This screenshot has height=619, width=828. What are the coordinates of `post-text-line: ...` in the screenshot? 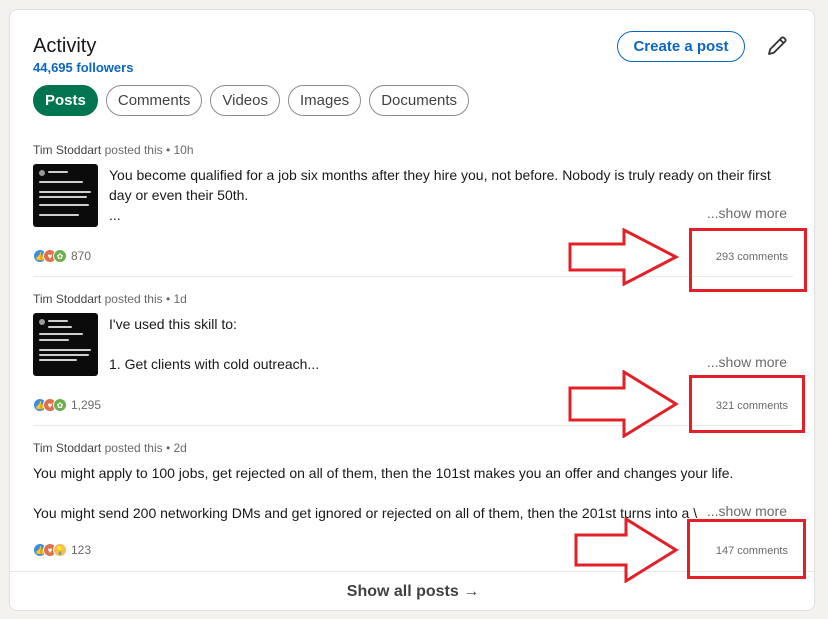 It's located at (115, 215).